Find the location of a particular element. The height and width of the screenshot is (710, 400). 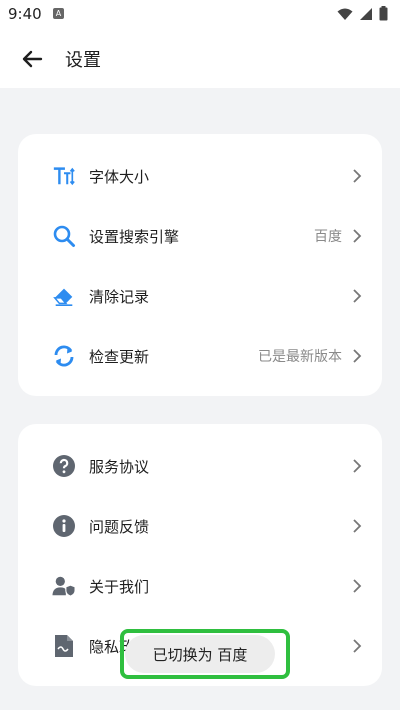

status-icons is located at coordinates (362, 13).